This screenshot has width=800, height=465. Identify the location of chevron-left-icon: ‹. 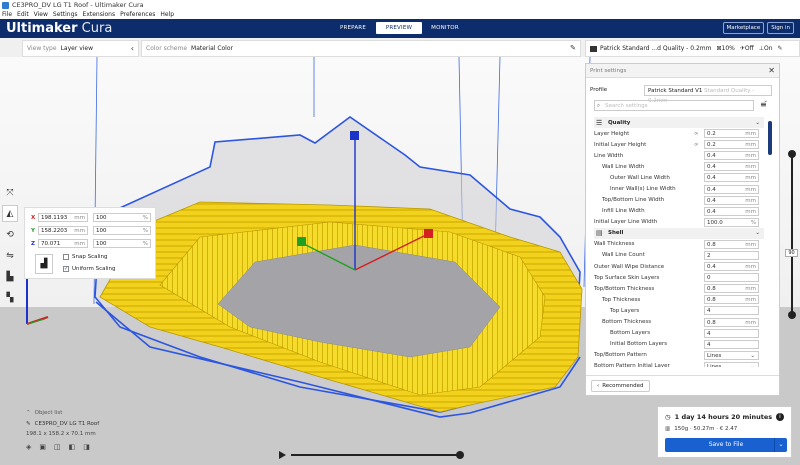
(132, 48).